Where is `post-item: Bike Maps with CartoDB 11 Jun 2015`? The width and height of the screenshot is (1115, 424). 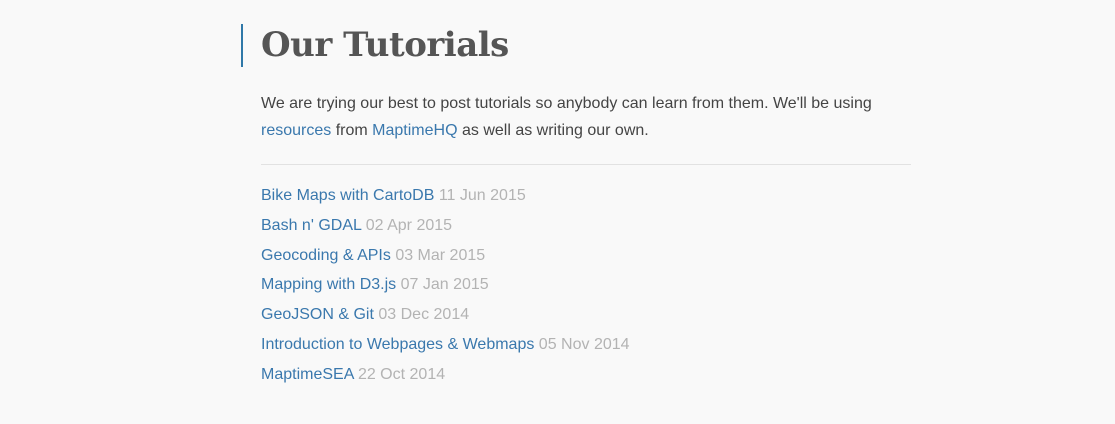
post-item: Bike Maps with CartoDB 11 Jun 2015 is located at coordinates (586, 196).